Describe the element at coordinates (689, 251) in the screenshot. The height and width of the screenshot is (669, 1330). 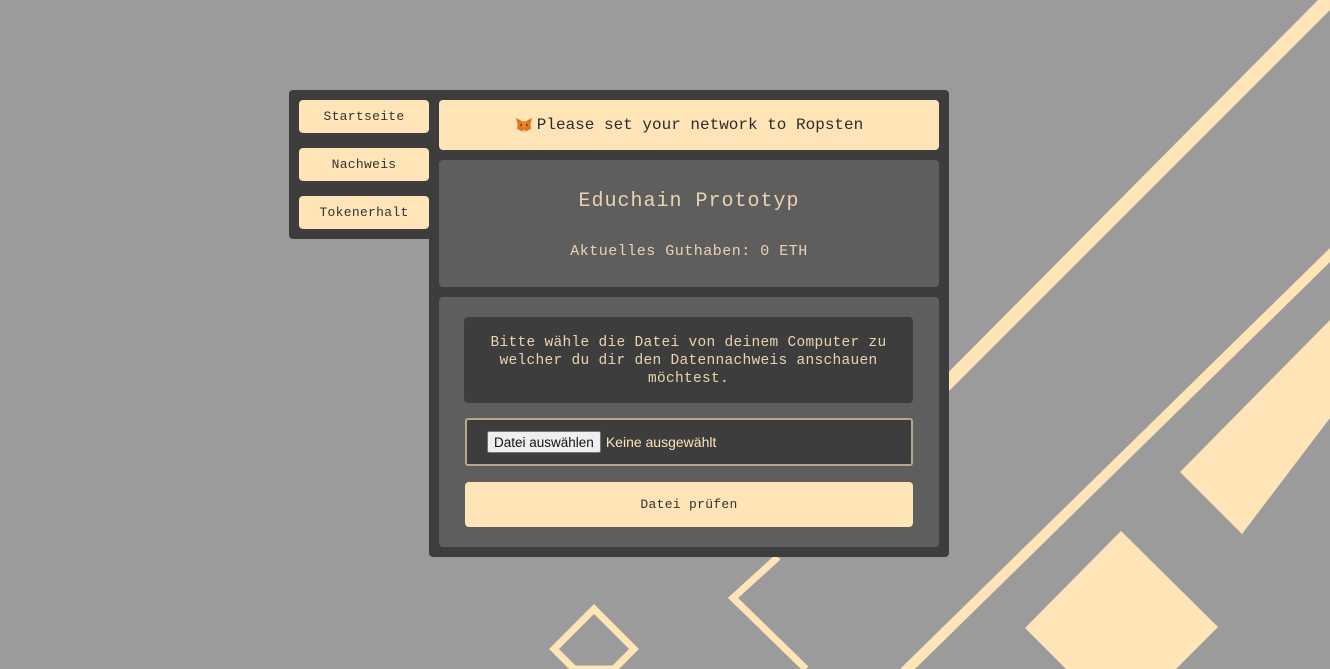
I see `balance-text: Aktuelles Guthaben: 0 ETH` at that location.